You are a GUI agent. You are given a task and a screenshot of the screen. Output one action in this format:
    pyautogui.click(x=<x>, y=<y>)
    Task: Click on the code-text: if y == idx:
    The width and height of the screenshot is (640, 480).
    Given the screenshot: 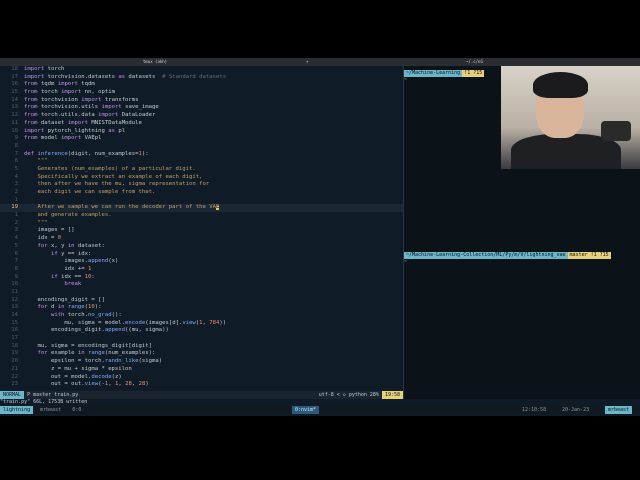 What is the action you would take?
    pyautogui.click(x=57, y=254)
    